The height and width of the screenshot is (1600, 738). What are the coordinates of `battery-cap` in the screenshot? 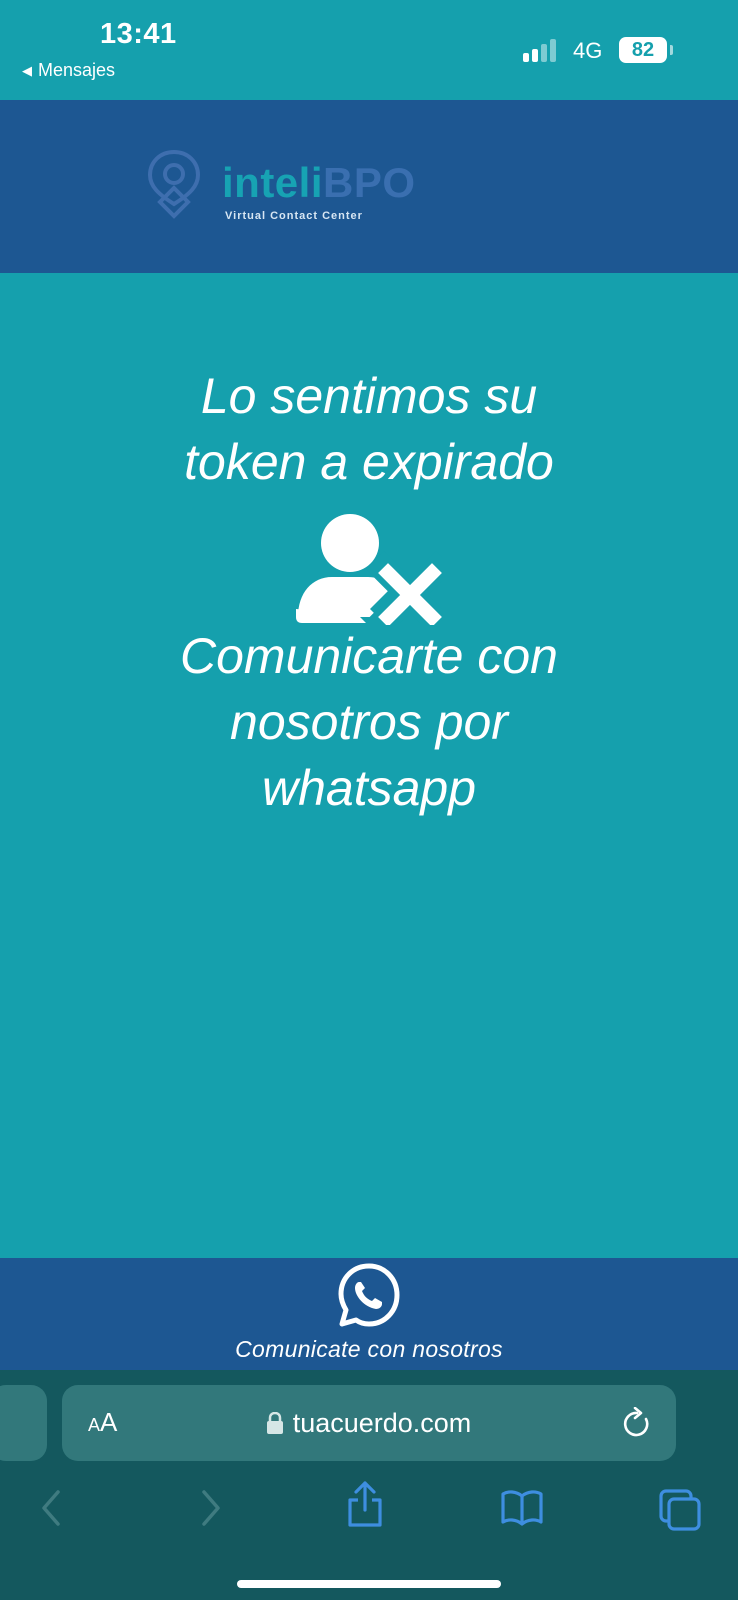 It's located at (671, 50).